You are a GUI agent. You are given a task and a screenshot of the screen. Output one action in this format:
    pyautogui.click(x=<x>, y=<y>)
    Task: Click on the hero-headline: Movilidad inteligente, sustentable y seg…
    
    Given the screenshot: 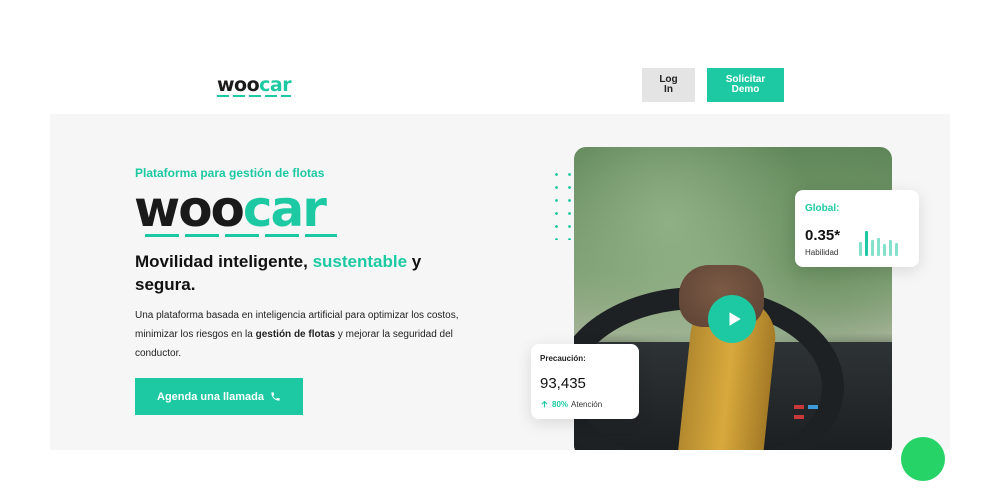 What is the action you would take?
    pyautogui.click(x=285, y=273)
    